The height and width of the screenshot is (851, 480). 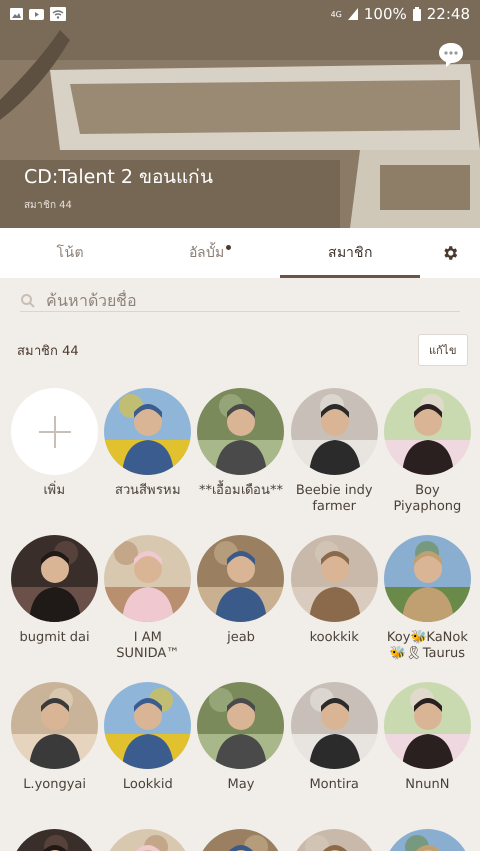 What do you see at coordinates (385, 14) in the screenshot?
I see `battery-percent: 100%` at bounding box center [385, 14].